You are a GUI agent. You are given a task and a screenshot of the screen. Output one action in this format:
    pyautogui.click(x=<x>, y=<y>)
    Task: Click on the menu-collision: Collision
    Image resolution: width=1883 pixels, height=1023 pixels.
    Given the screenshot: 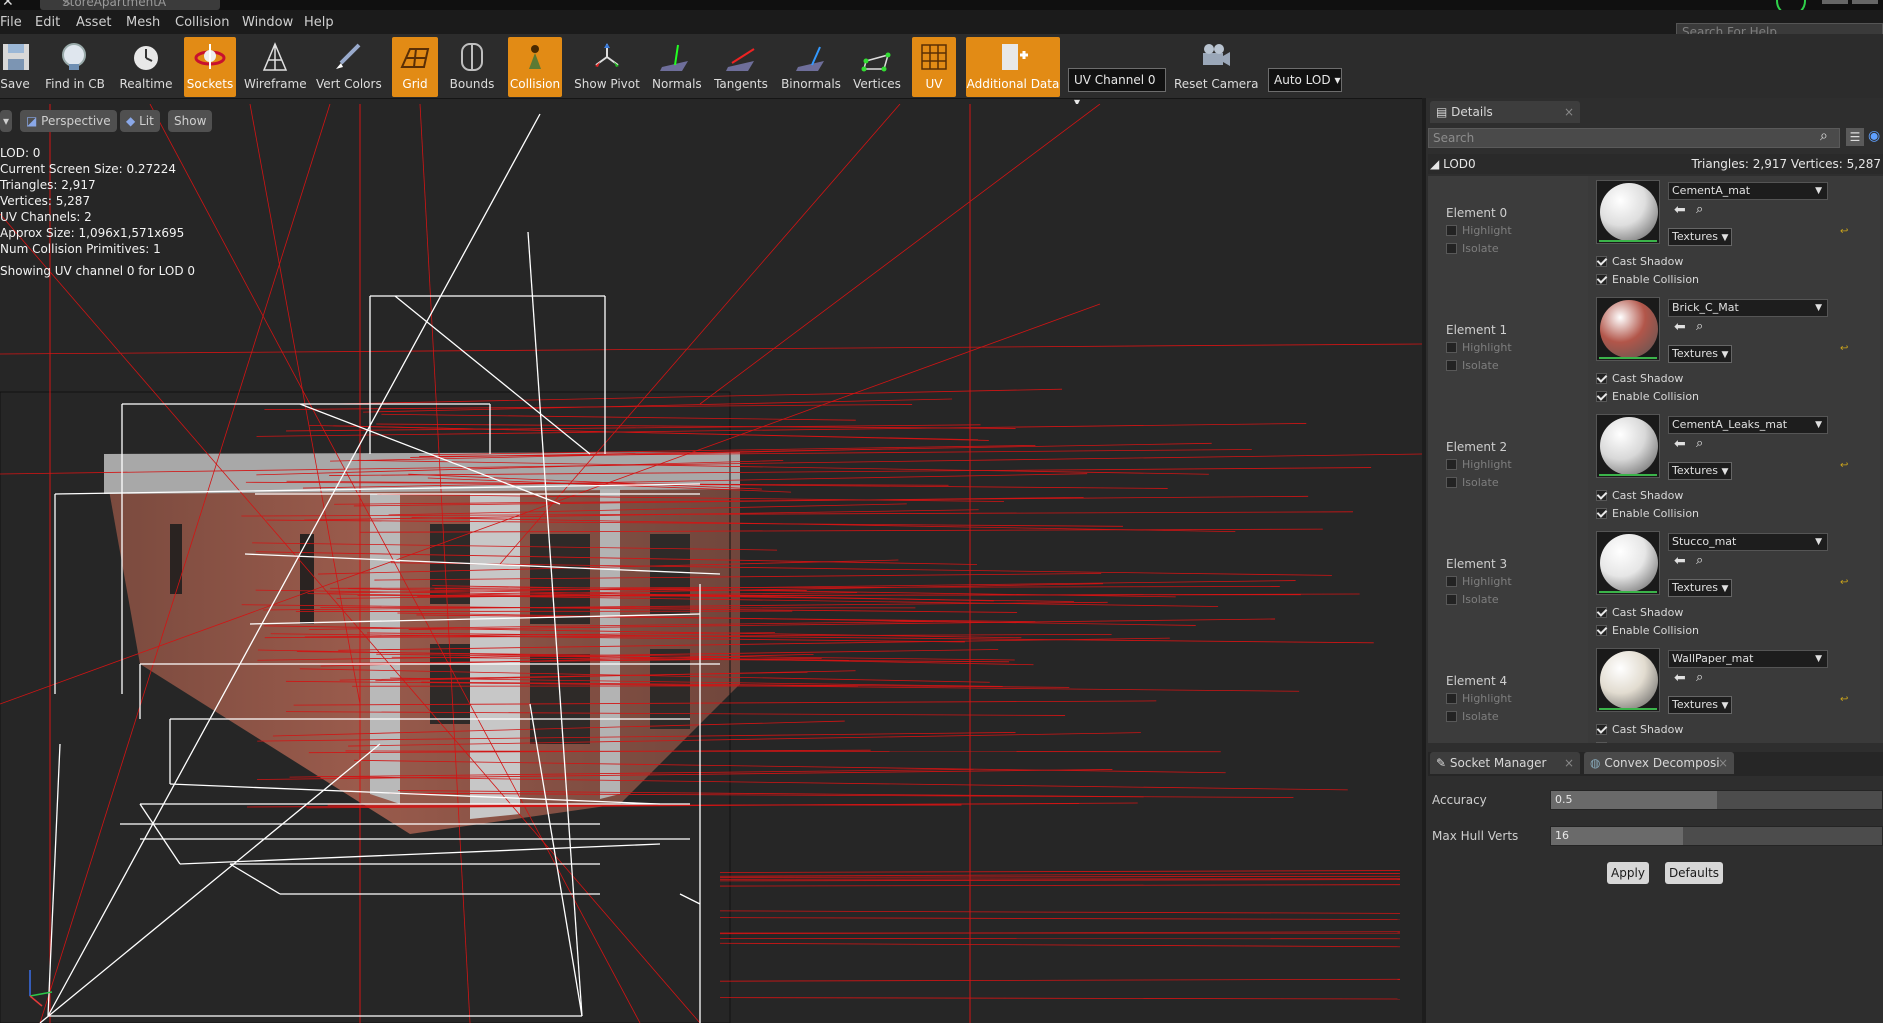 What is the action you would take?
    pyautogui.click(x=202, y=22)
    